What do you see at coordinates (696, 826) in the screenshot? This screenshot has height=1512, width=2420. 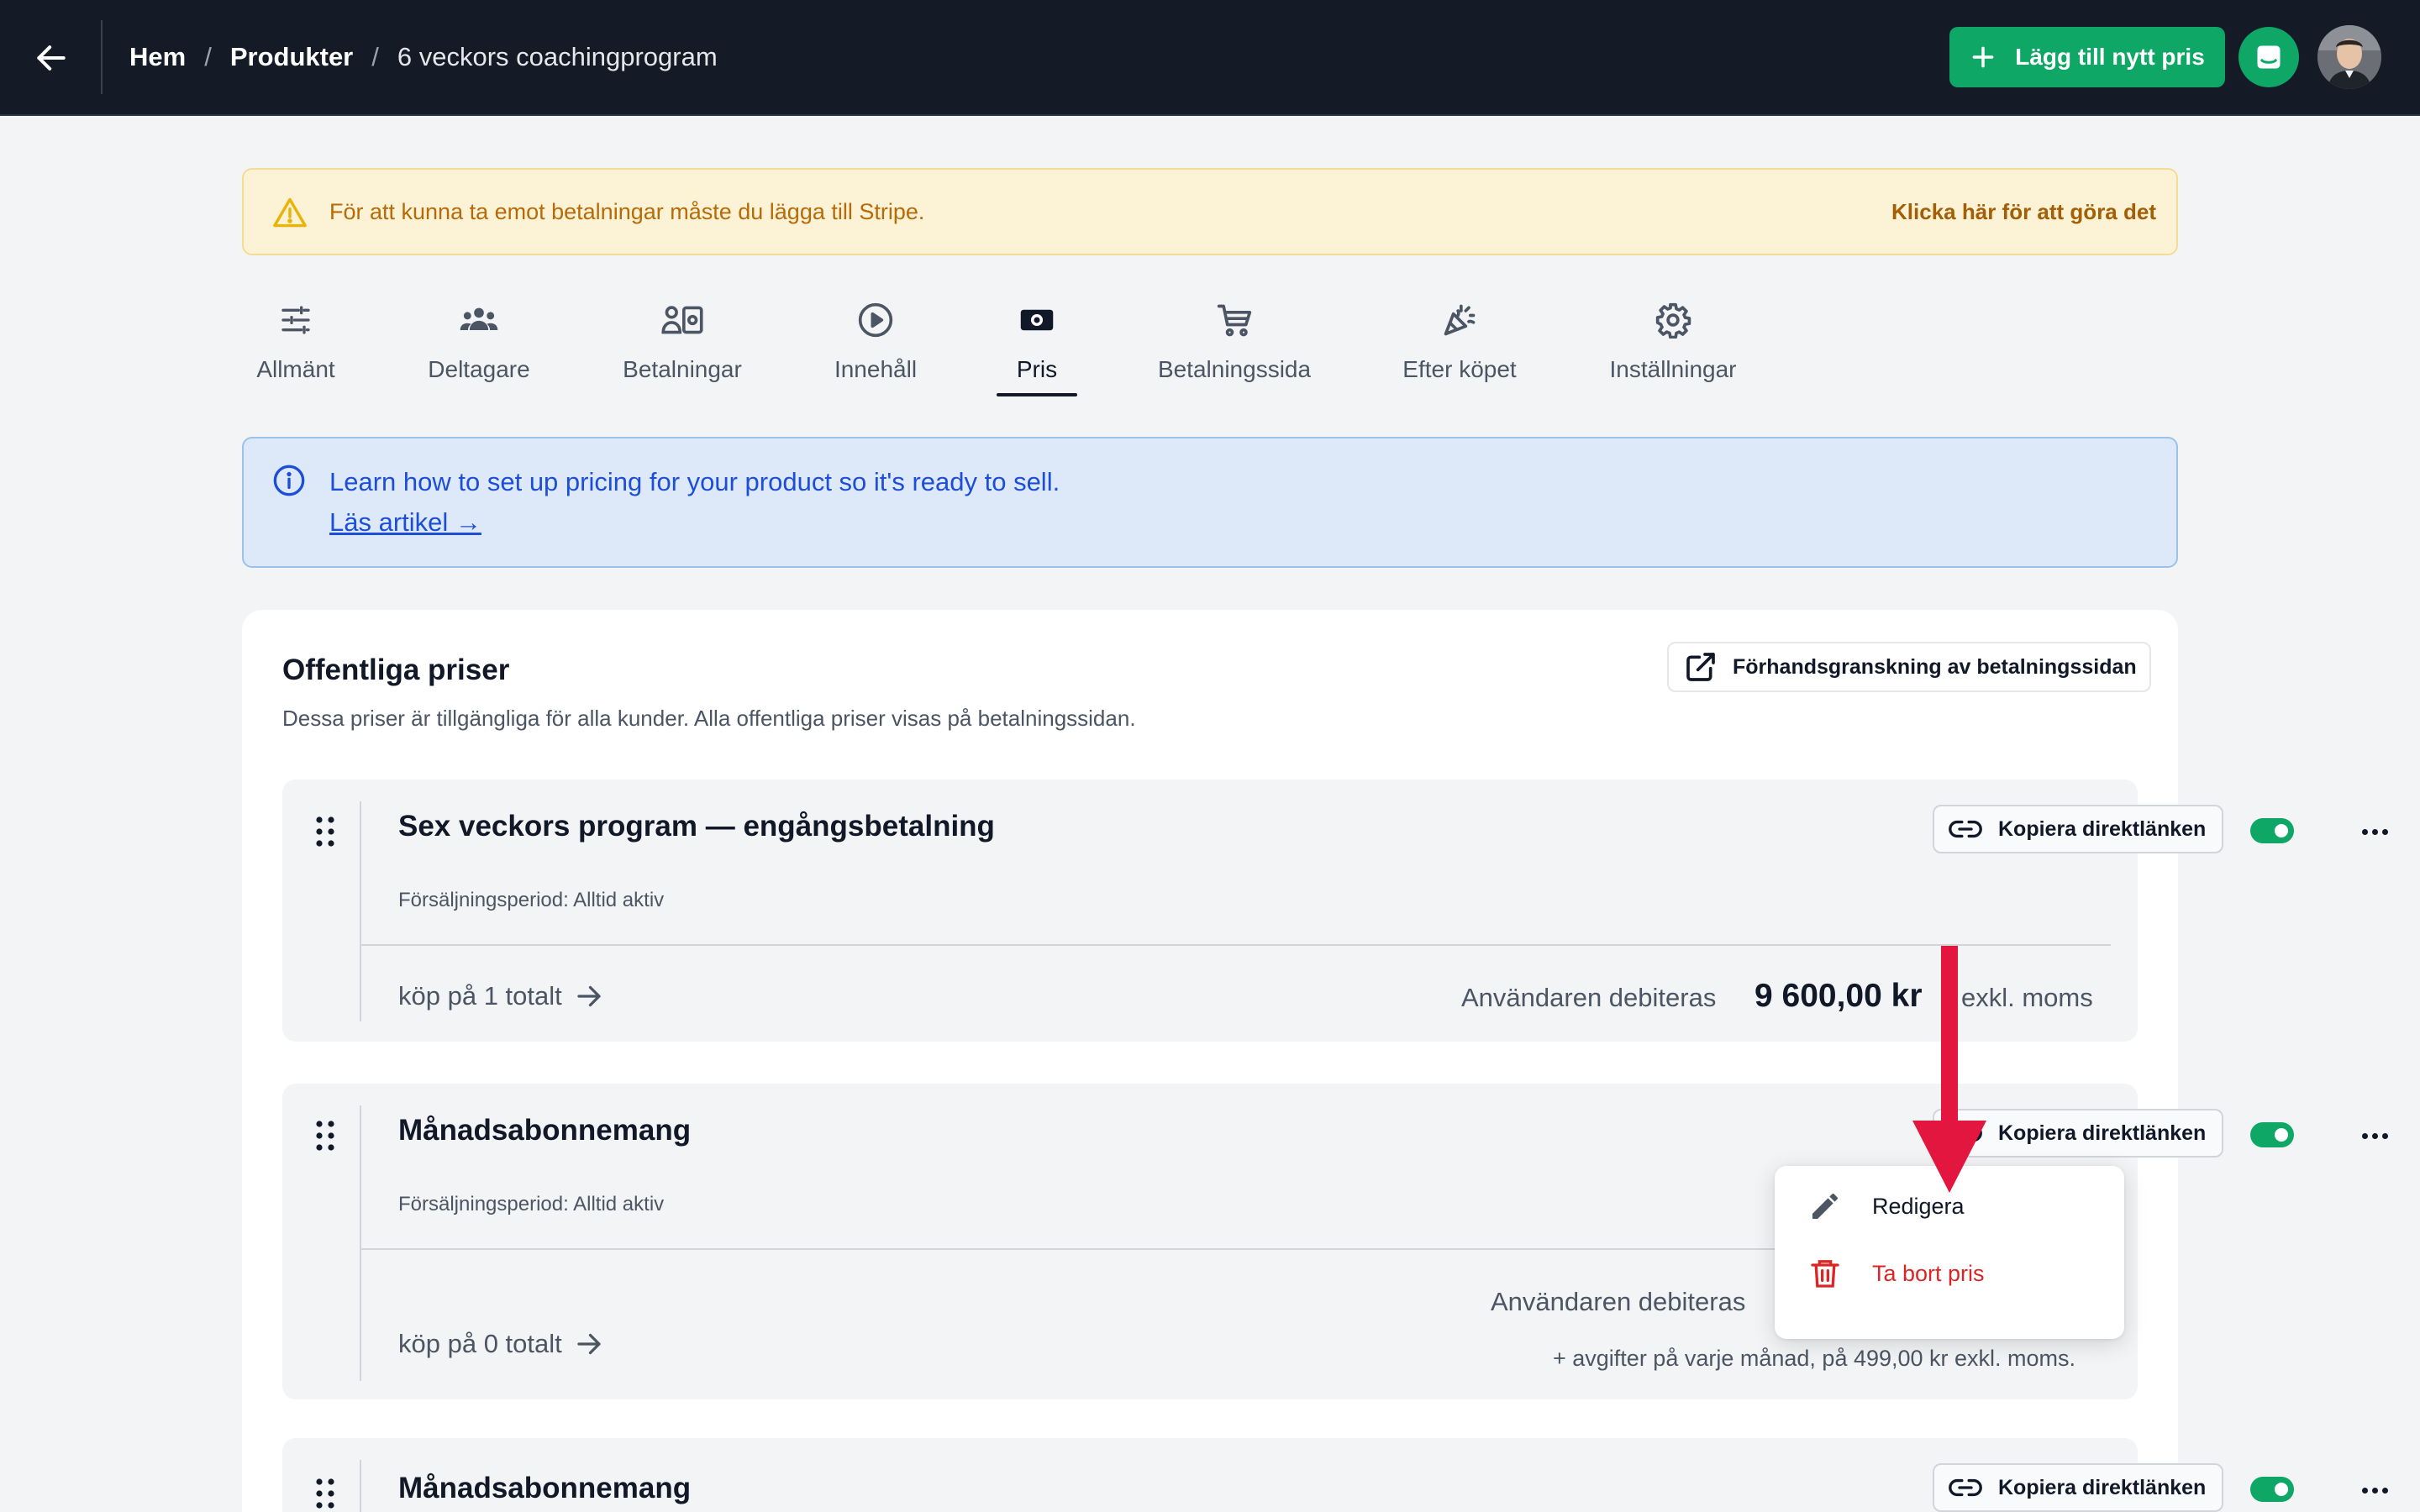 I see `price-name: Sex veckors program — engångsbetalning` at bounding box center [696, 826].